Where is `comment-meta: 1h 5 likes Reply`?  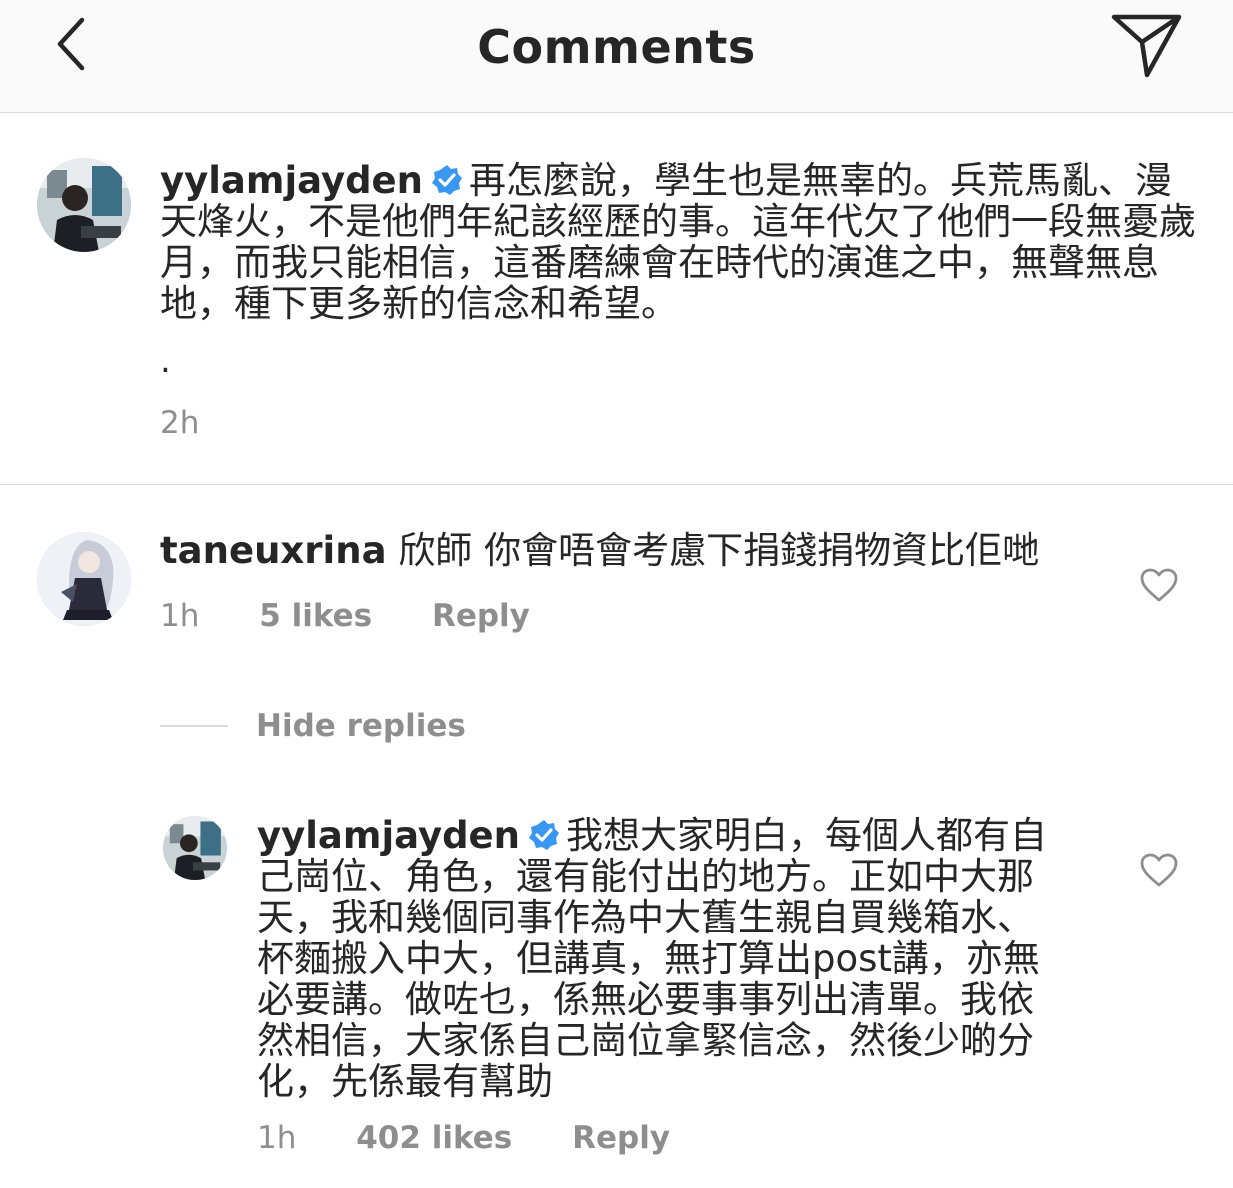
comment-meta: 1h 5 likes Reply is located at coordinates (345, 616).